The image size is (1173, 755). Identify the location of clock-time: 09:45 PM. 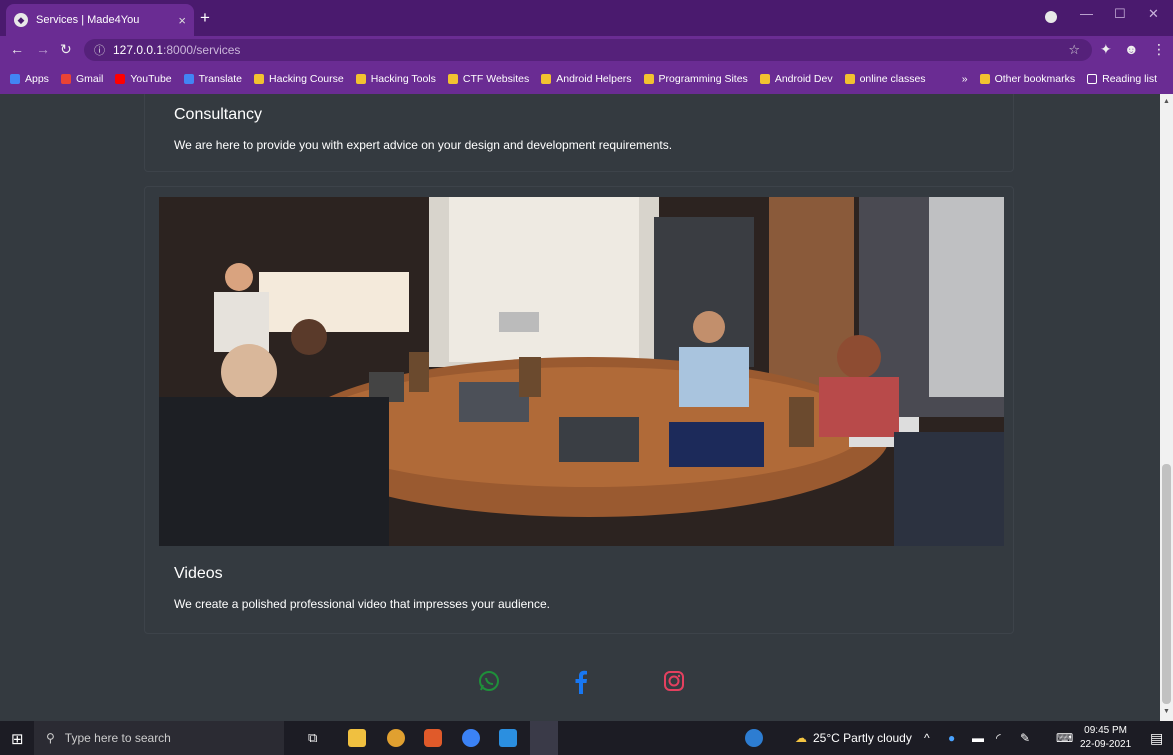
(1105, 730).